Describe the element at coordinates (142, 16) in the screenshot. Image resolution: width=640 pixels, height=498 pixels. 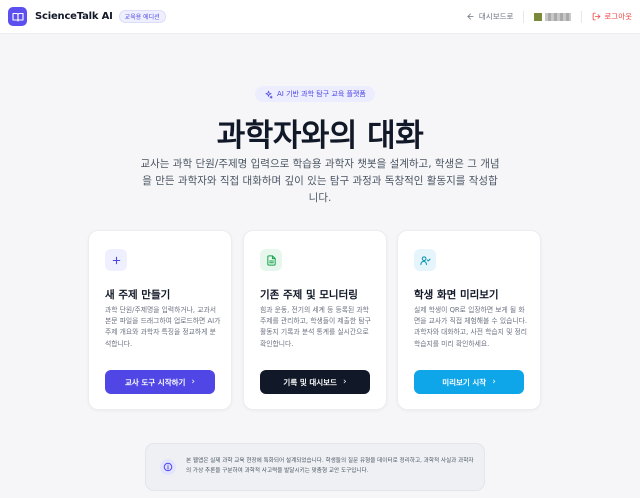
I see `edition-badge: 교육용 에디션` at that location.